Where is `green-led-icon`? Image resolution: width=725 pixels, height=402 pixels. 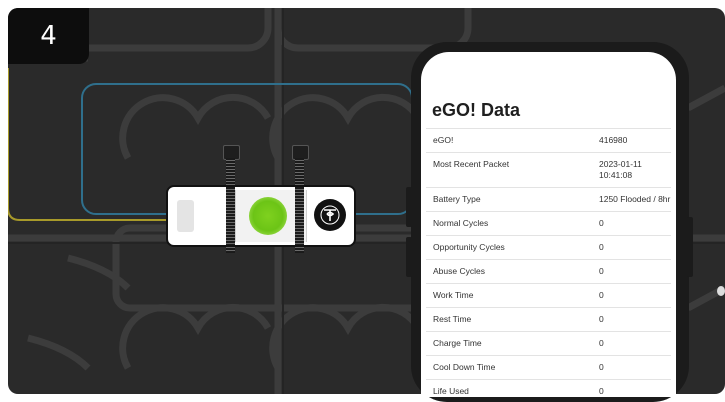 green-led-icon is located at coordinates (268, 216).